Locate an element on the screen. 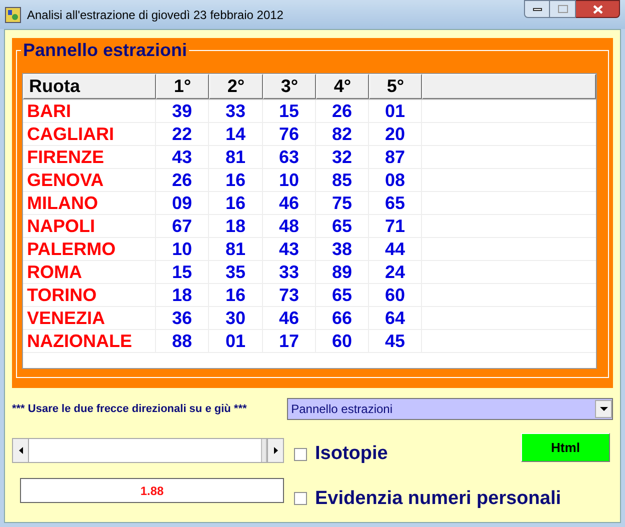 The image size is (625, 527). table-cell: 66 is located at coordinates (342, 318).